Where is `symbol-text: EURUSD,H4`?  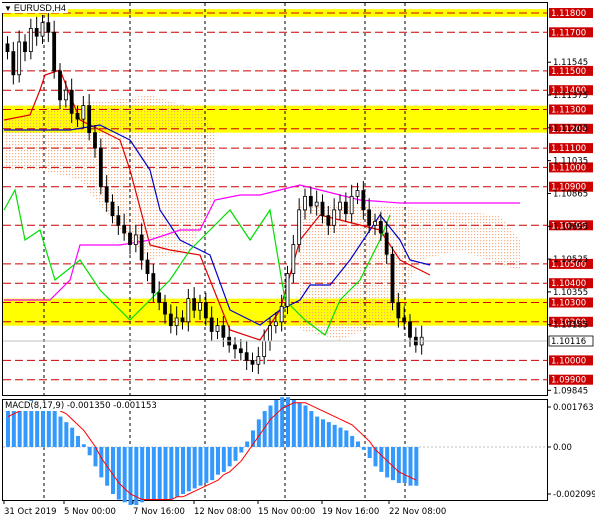 symbol-text: EURUSD,H4 is located at coordinates (39, 8).